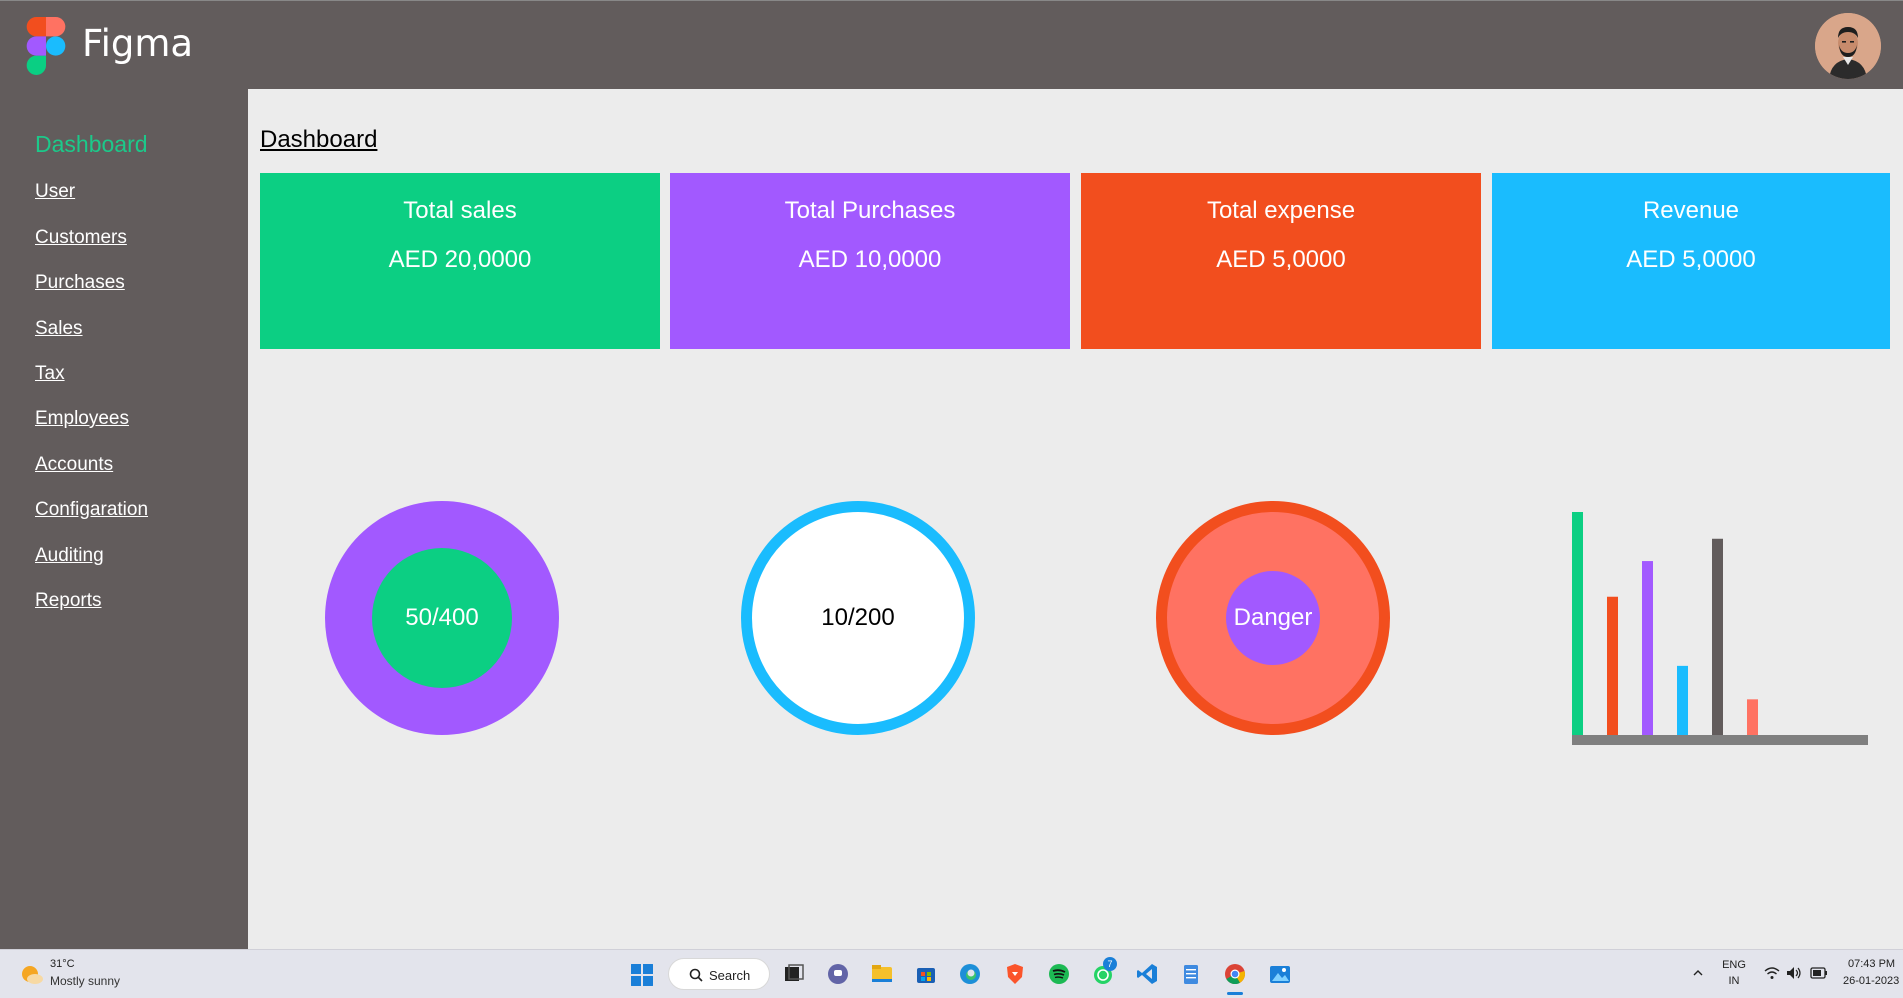 The image size is (1903, 998). I want to click on sidebar-item-purchases: Purchases, so click(80, 283).